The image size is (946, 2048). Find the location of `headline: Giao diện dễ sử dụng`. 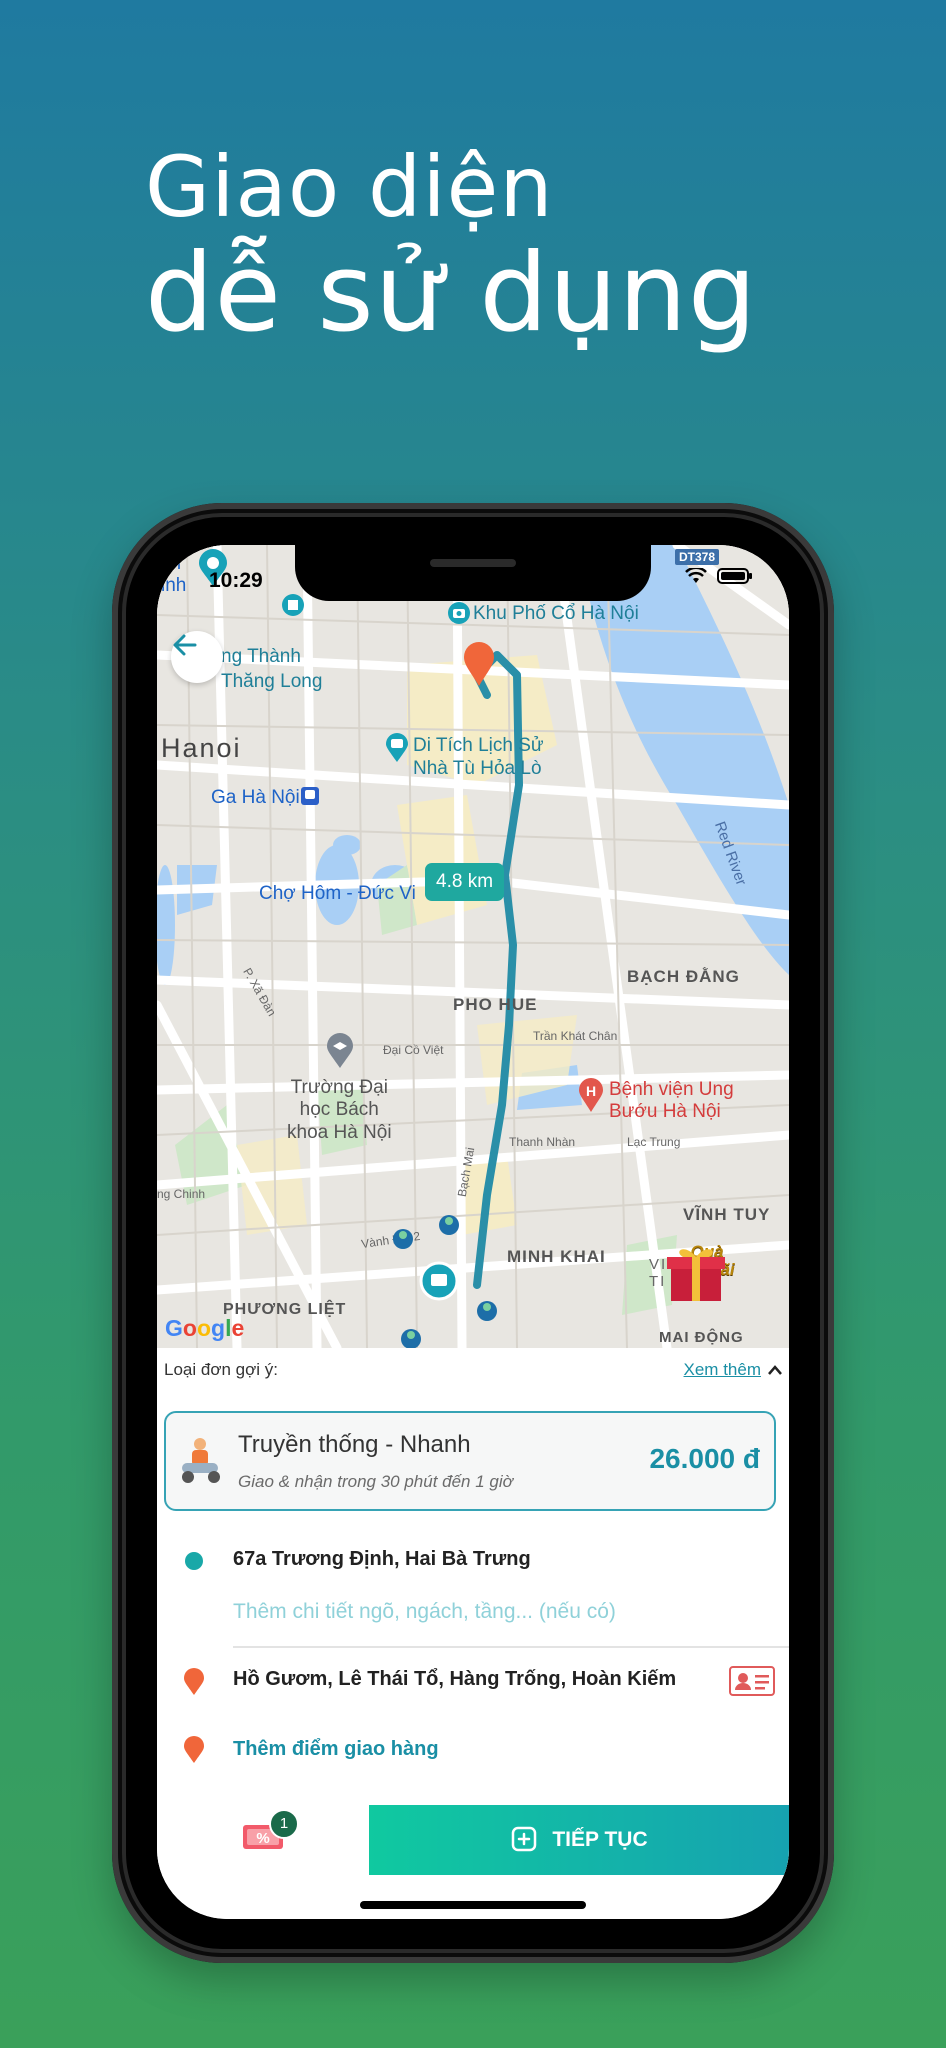

headline: Giao diện dễ sử dụng is located at coordinates (451, 247).